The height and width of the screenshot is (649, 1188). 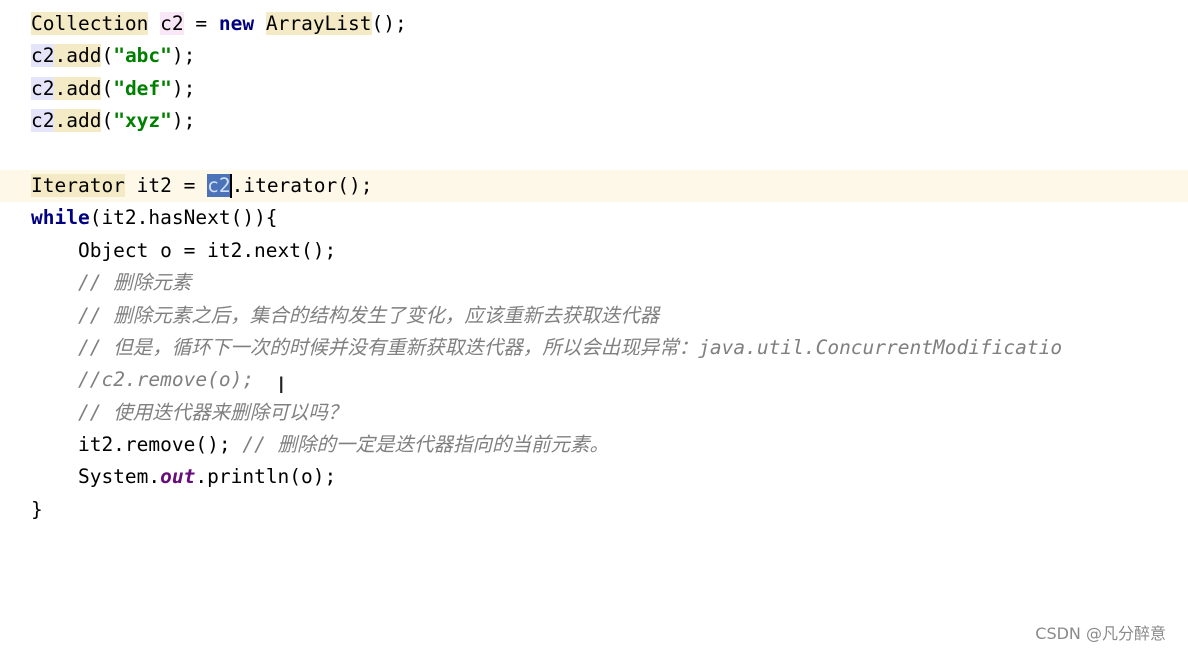 What do you see at coordinates (183, 218) in the screenshot?
I see `code-token: (it2.hasNext()){` at bounding box center [183, 218].